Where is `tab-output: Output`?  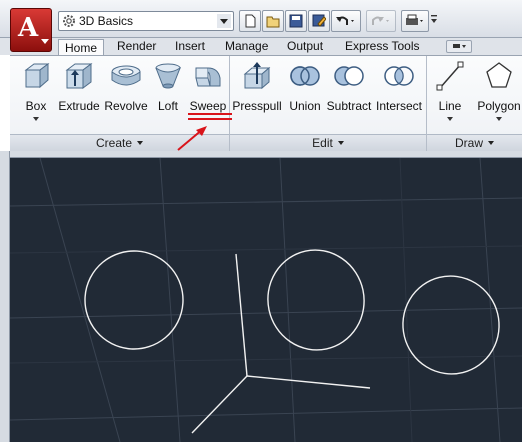
tab-output: Output is located at coordinates (305, 46).